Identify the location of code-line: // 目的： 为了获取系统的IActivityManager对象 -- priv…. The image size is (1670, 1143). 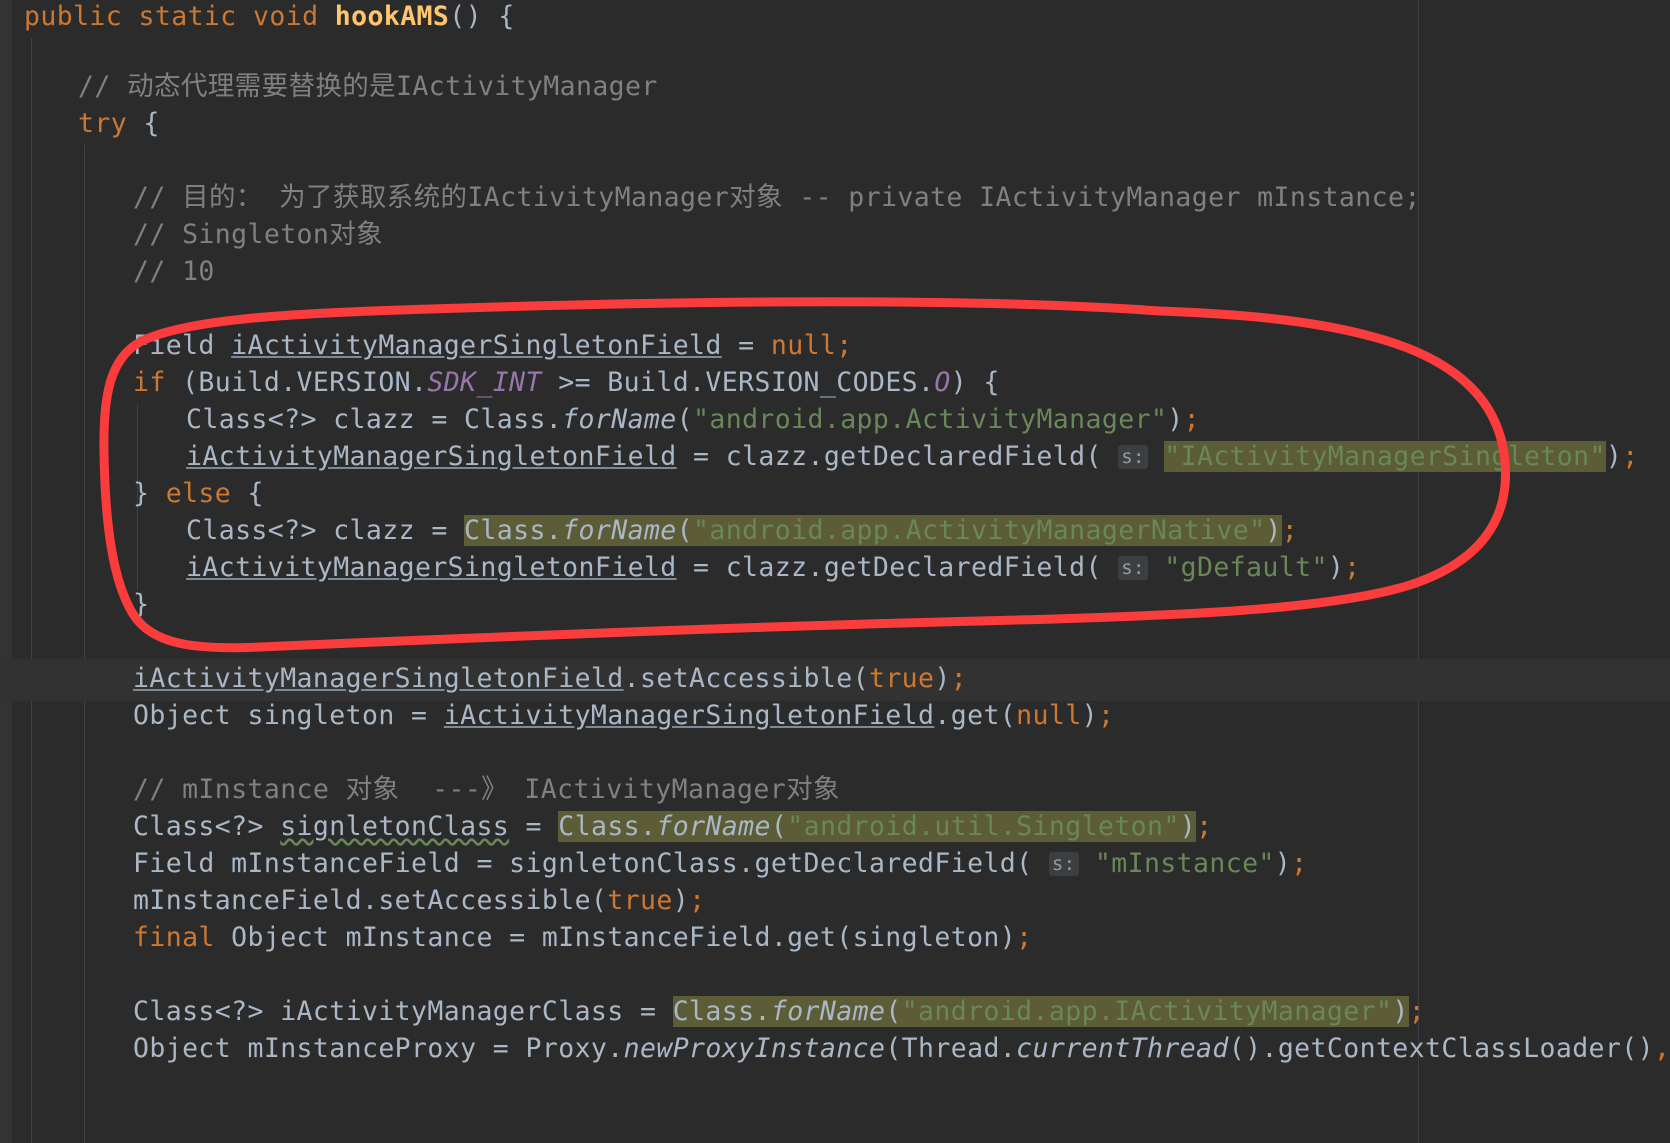
(710, 197).